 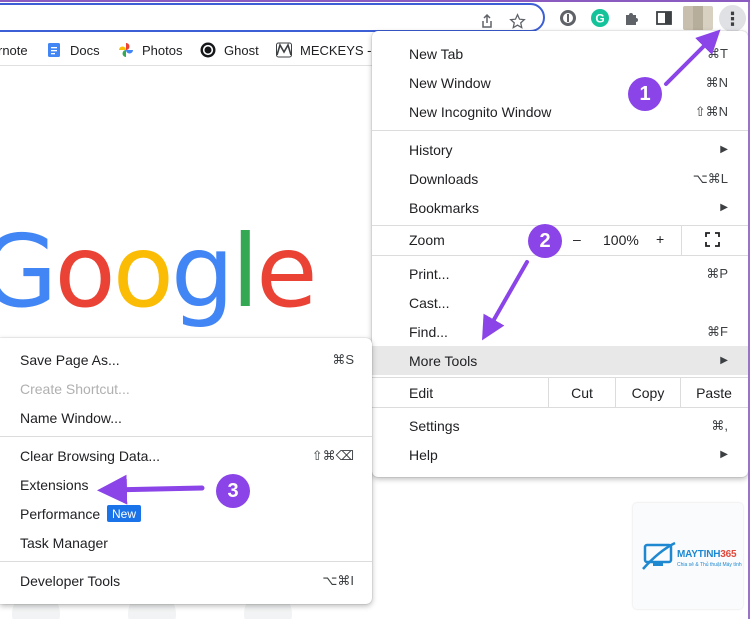 What do you see at coordinates (54, 484) in the screenshot?
I see `menu-label: Extensions` at bounding box center [54, 484].